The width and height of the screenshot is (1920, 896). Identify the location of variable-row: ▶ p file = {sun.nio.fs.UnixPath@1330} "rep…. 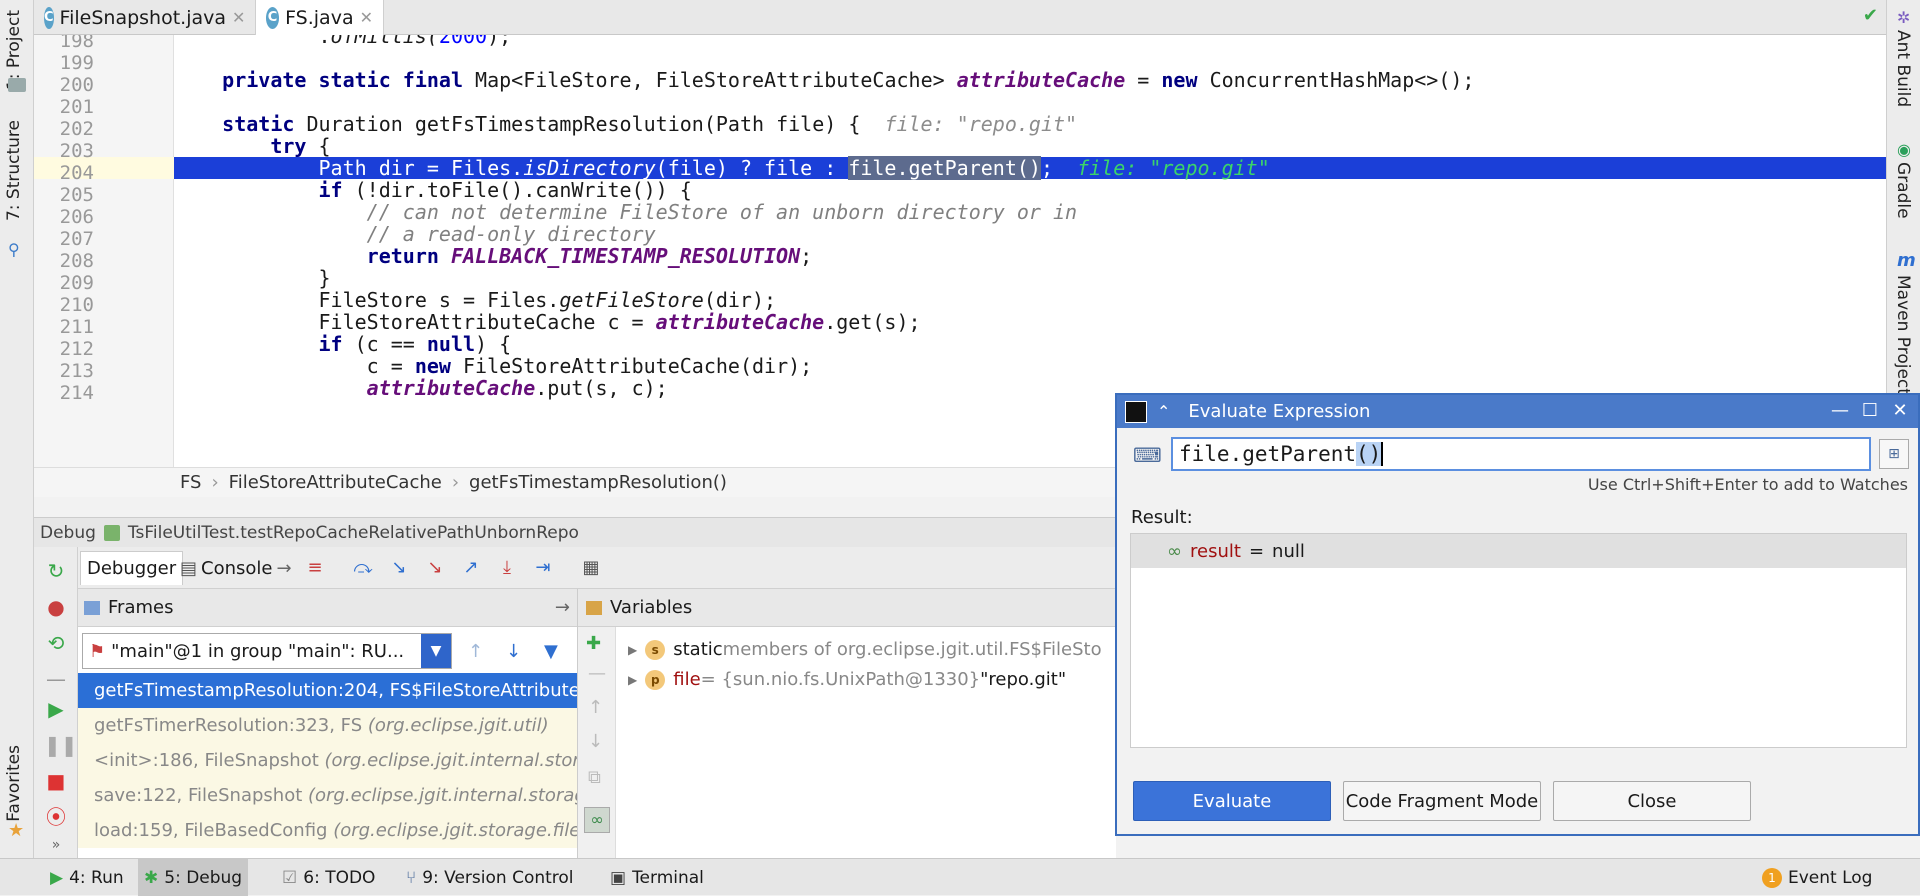
(847, 680).